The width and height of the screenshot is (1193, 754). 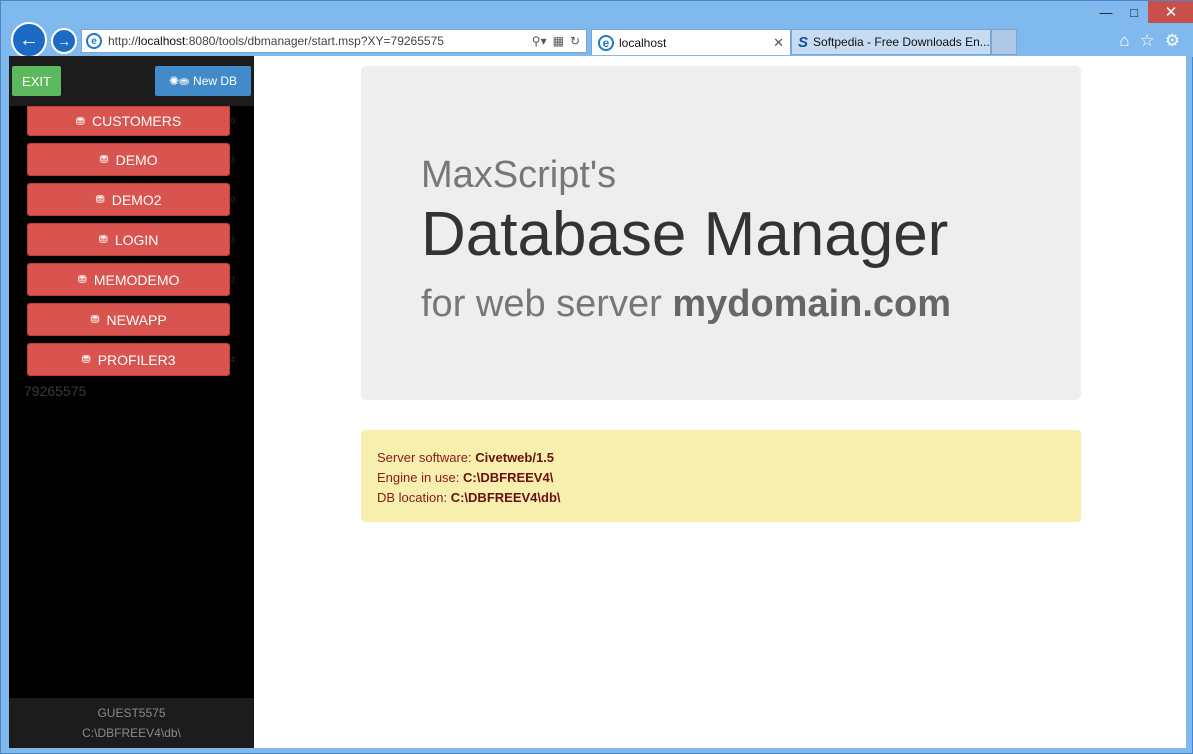 I want to click on page-title: Database Manager, so click(x=685, y=234).